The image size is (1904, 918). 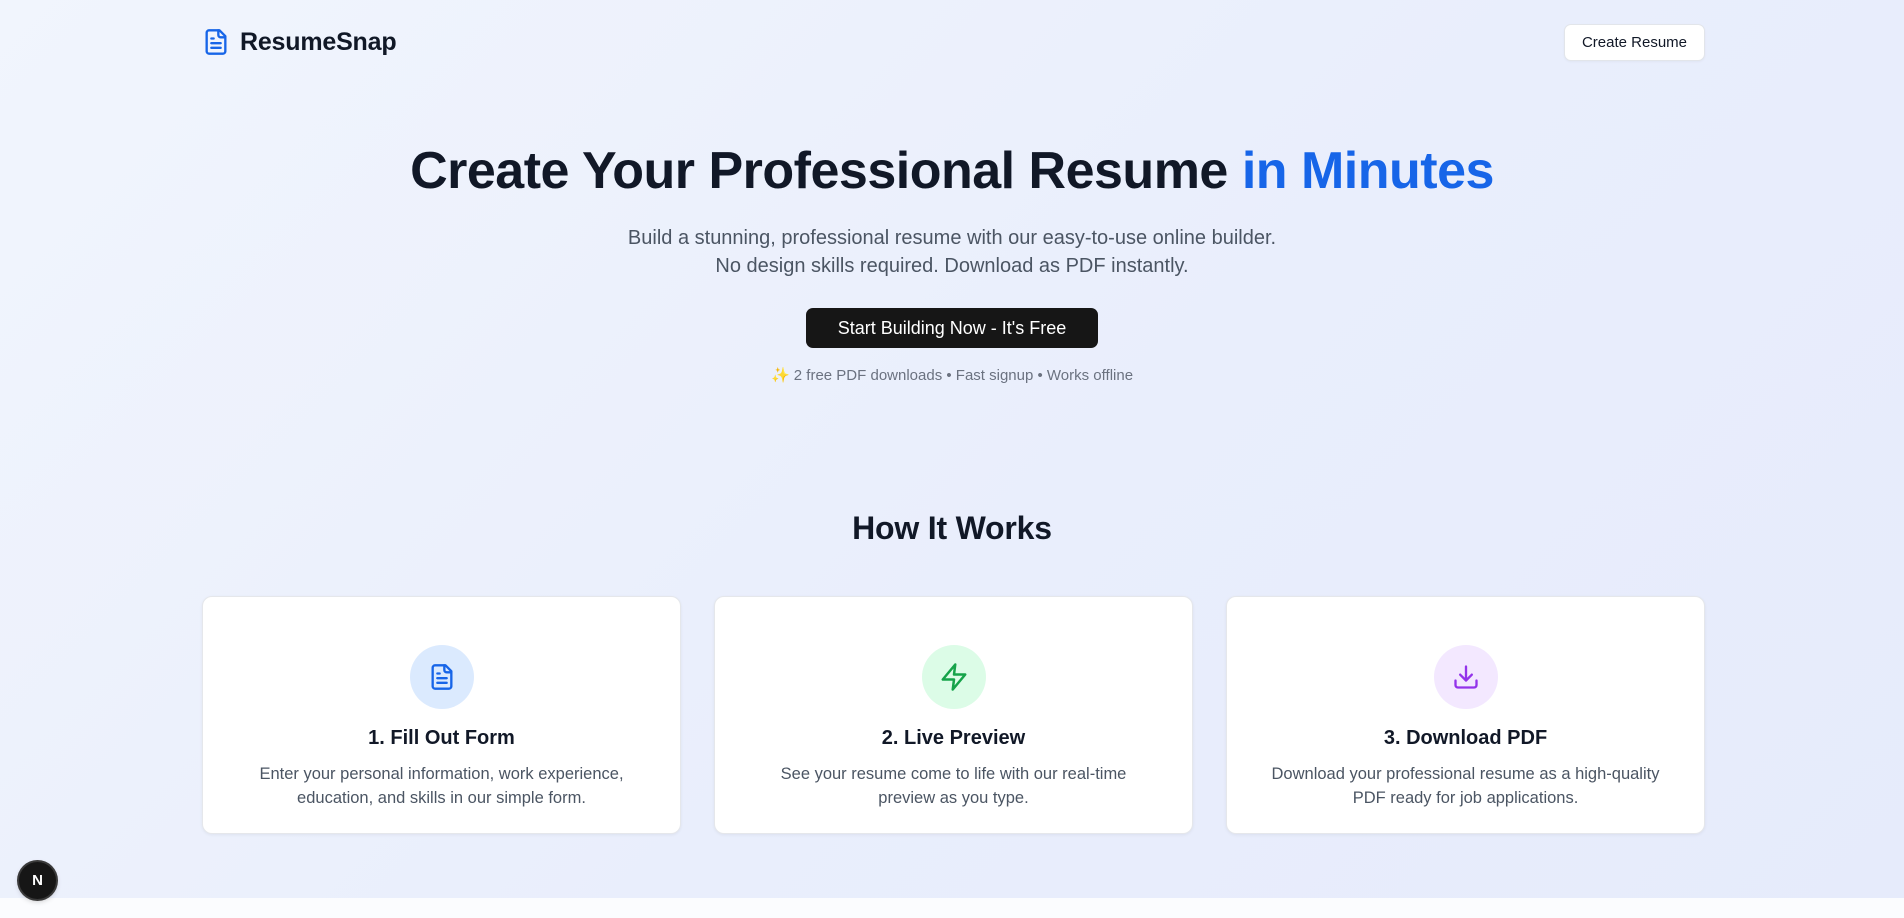 What do you see at coordinates (37, 880) in the screenshot?
I see `dev-tools-badge: N` at bounding box center [37, 880].